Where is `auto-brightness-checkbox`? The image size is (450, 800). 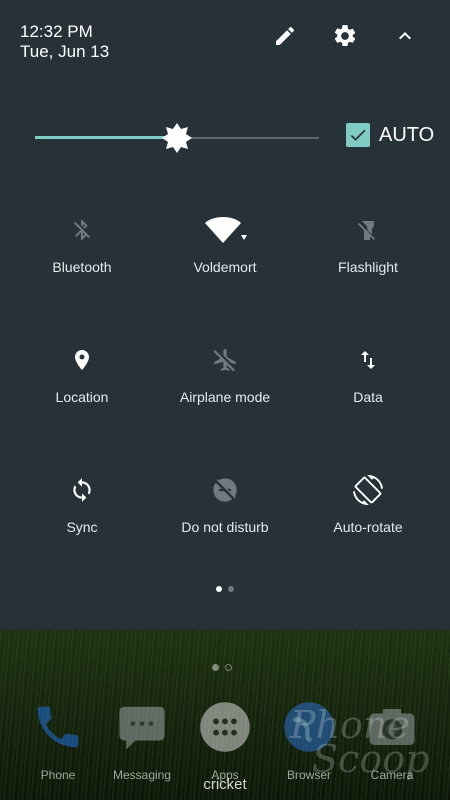 auto-brightness-checkbox is located at coordinates (358, 135).